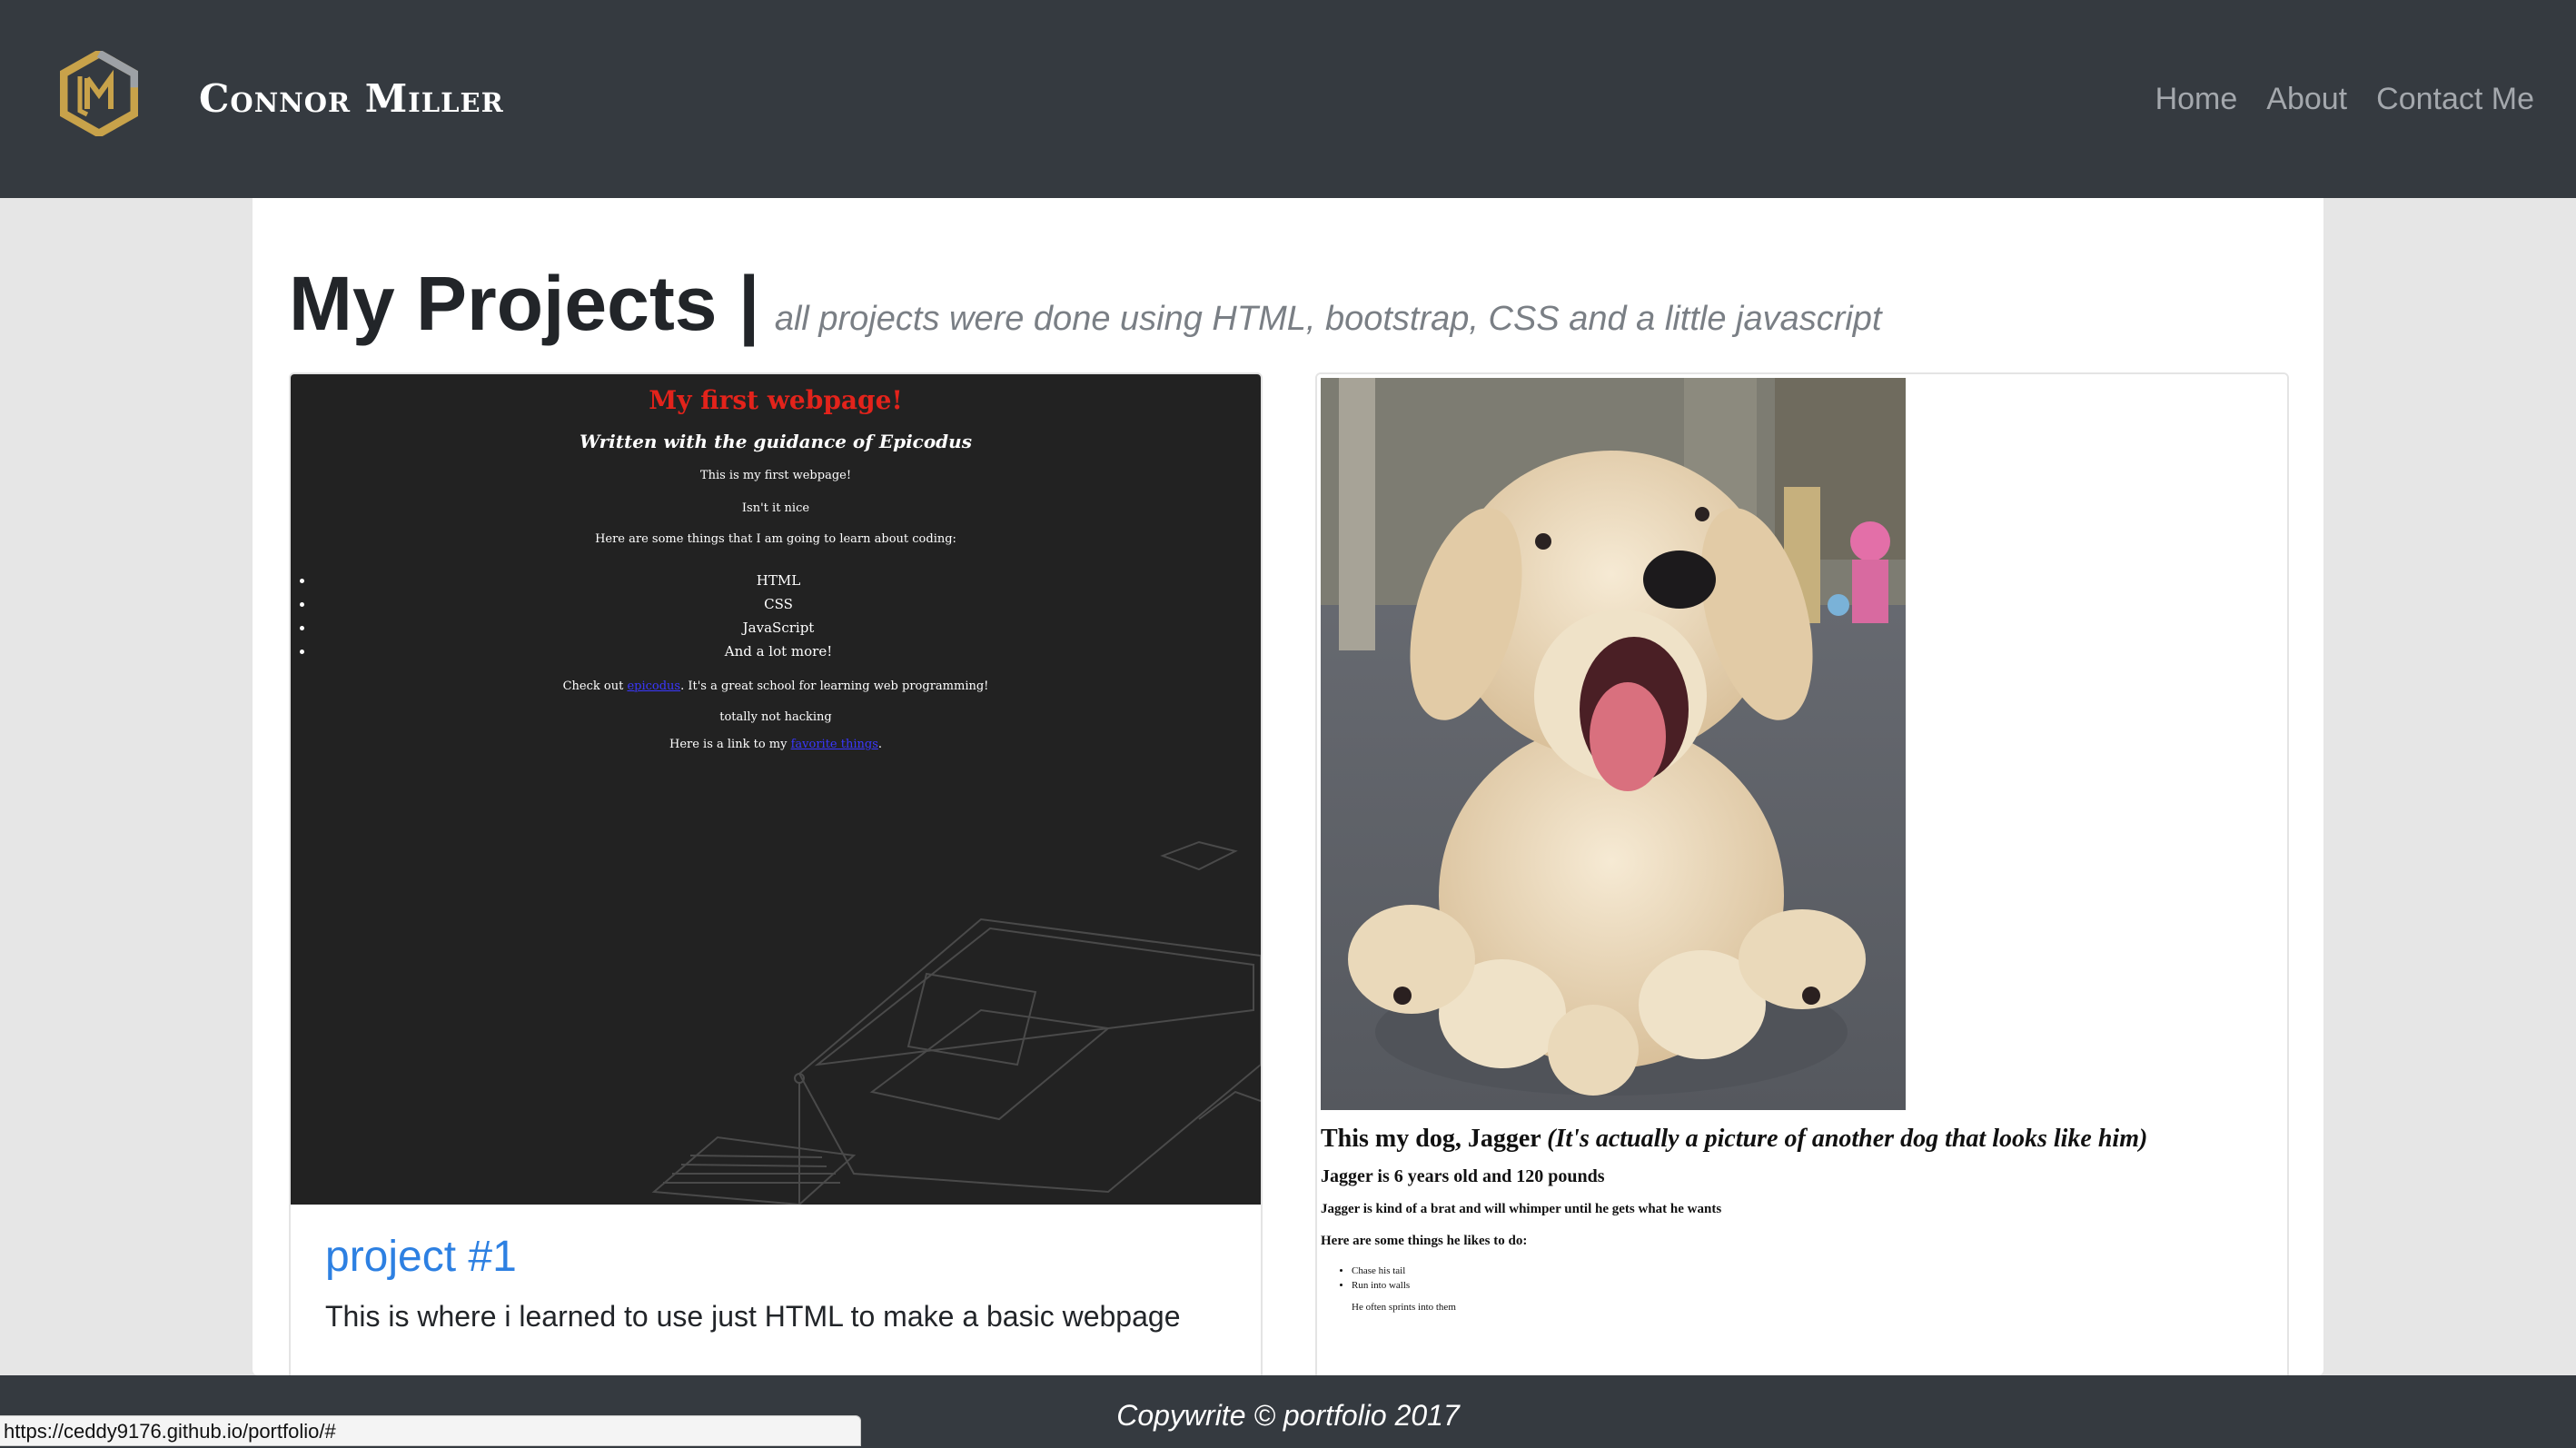 The width and height of the screenshot is (2576, 1448). What do you see at coordinates (1749, 1271) in the screenshot?
I see `list-item: Chase his tail` at bounding box center [1749, 1271].